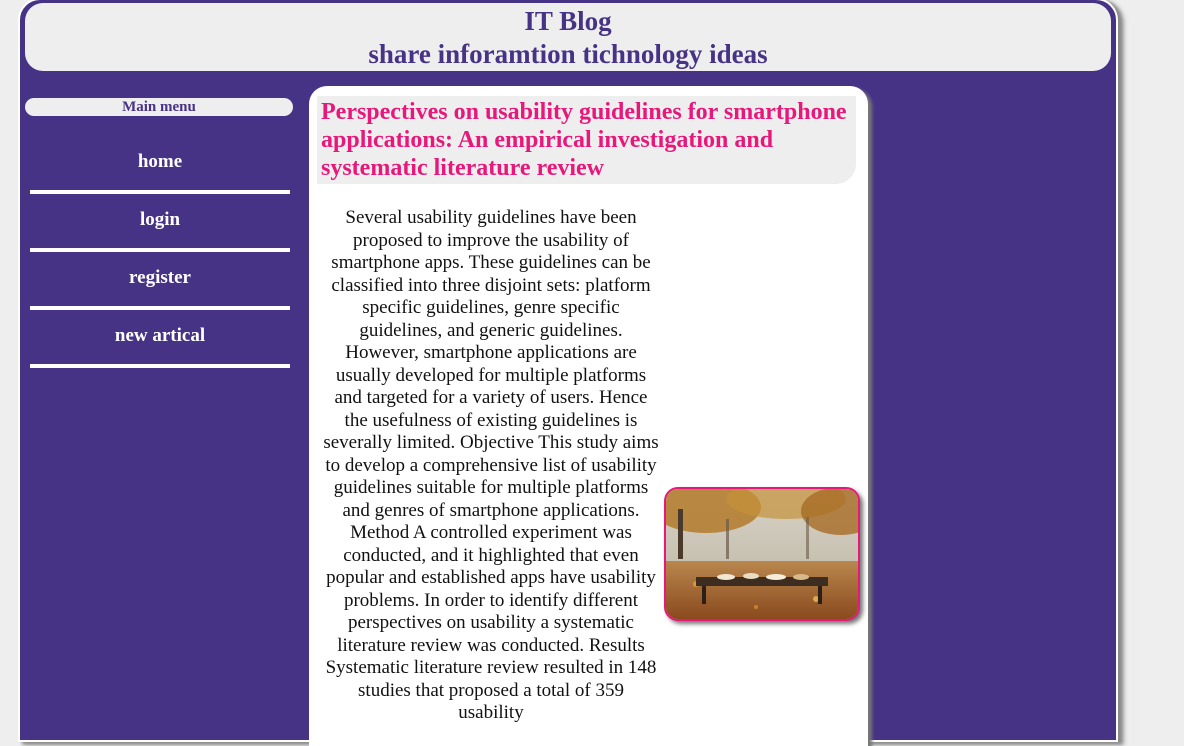  What do you see at coordinates (160, 165) in the screenshot?
I see `menu-item-home: home` at bounding box center [160, 165].